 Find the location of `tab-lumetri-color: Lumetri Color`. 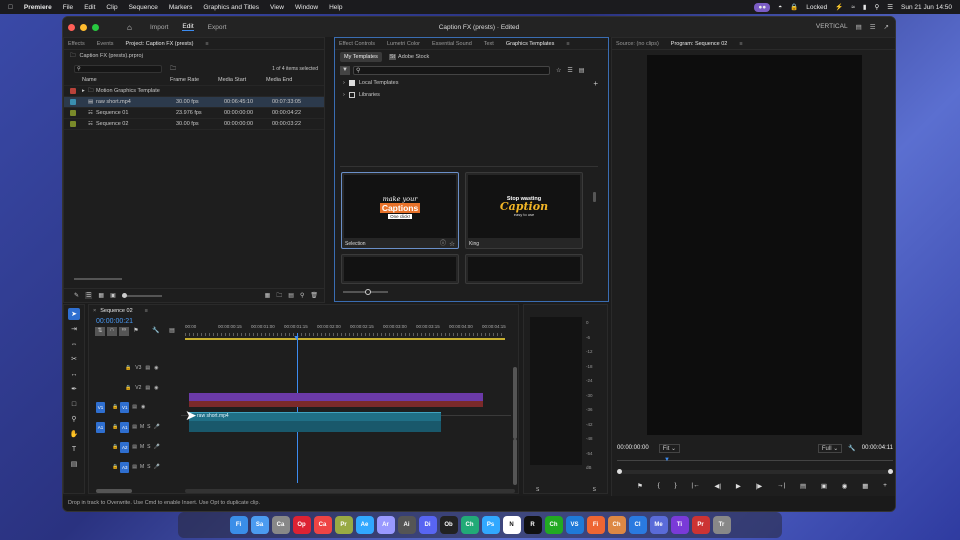

tab-lumetri-color: Lumetri Color is located at coordinates (403, 44).